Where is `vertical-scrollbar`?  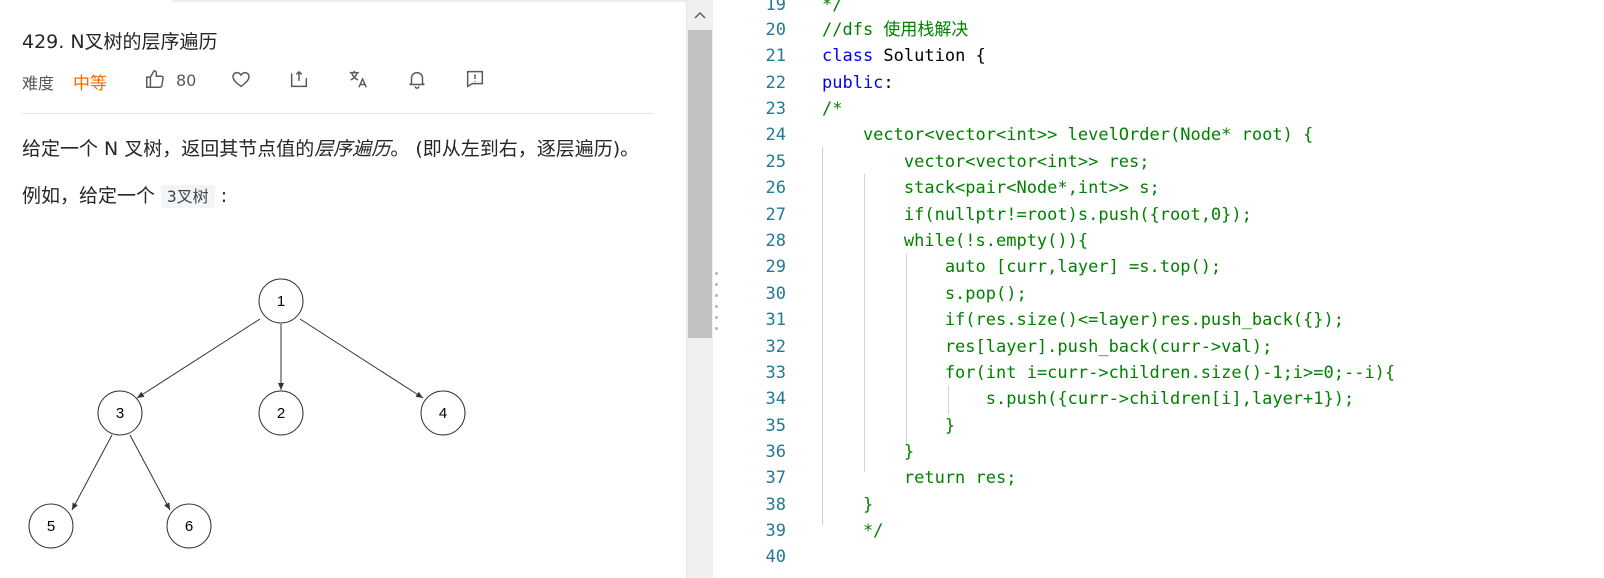
vertical-scrollbar is located at coordinates (699, 289).